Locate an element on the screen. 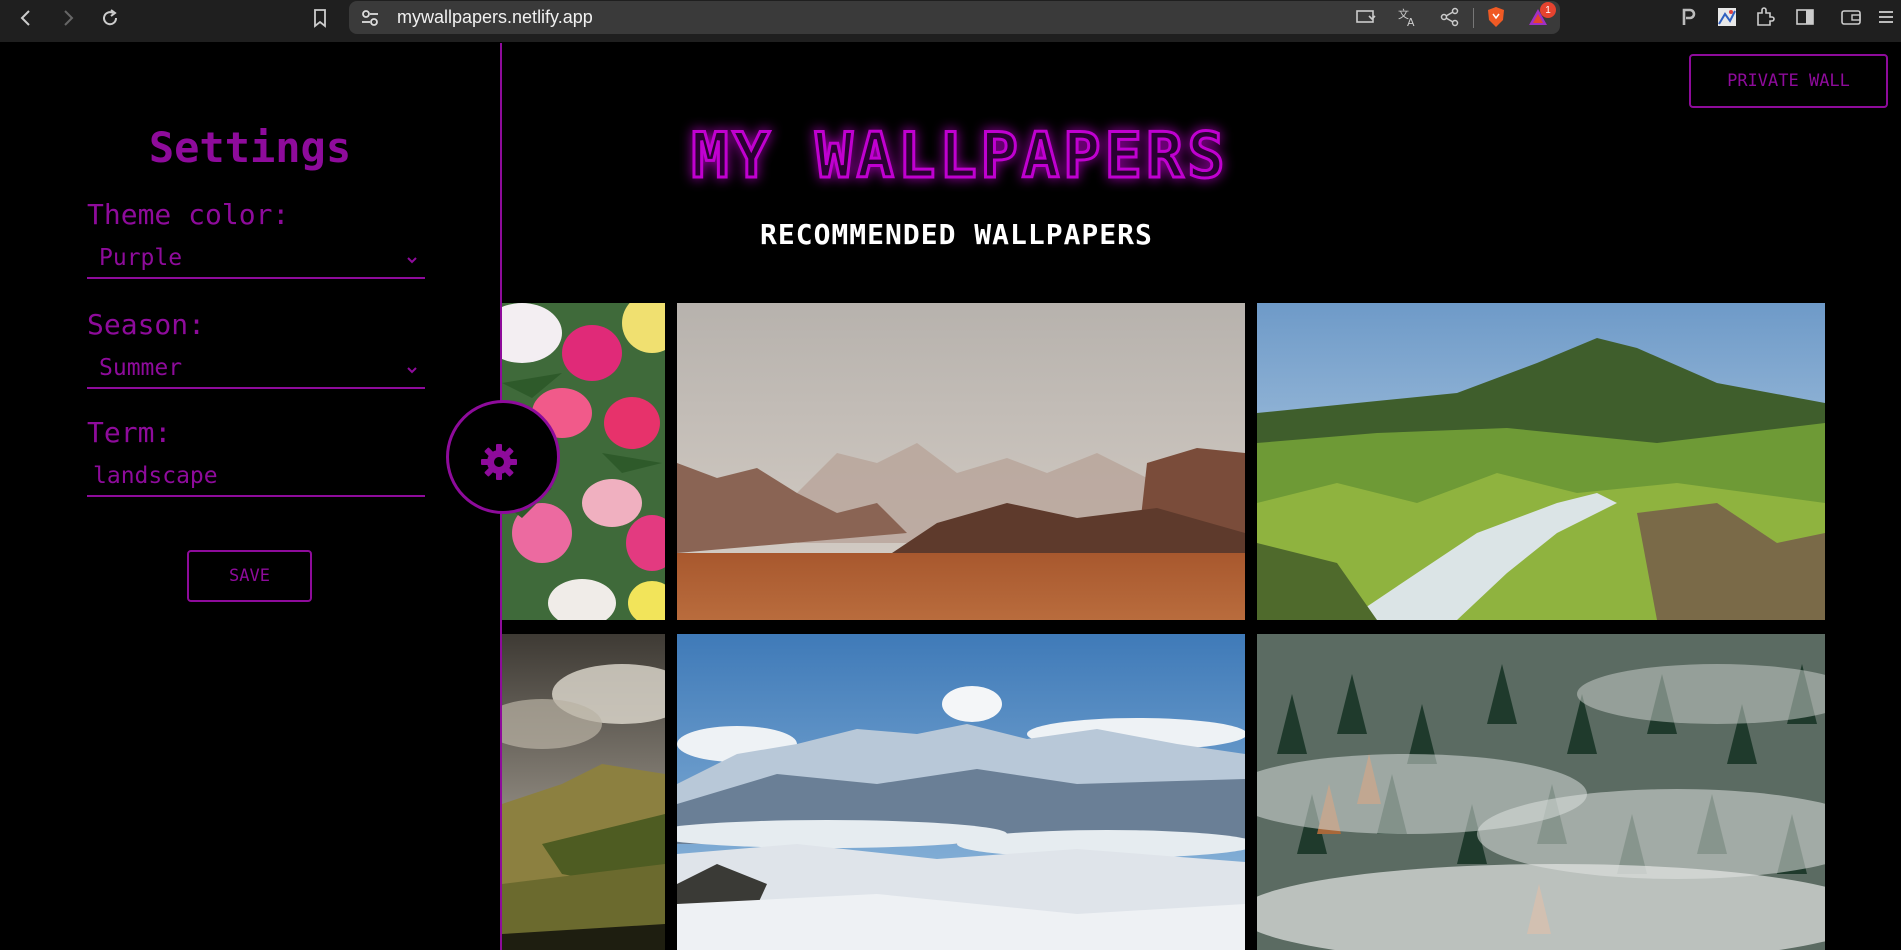  image-extension-icon is located at coordinates (1727, 17).